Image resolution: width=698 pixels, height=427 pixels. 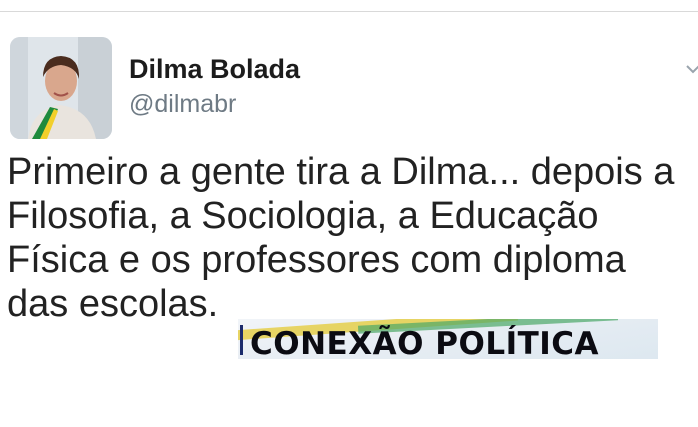 I want to click on tweet-line: Física e os professores com diploma, so click(x=316, y=260).